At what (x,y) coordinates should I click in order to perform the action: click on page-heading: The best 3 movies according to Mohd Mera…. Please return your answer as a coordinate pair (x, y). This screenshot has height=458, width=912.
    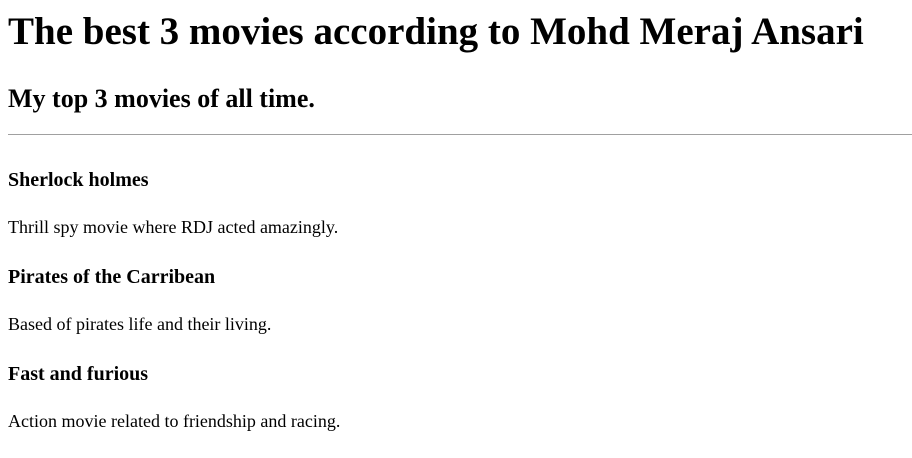
    Looking at the image, I should click on (436, 31).